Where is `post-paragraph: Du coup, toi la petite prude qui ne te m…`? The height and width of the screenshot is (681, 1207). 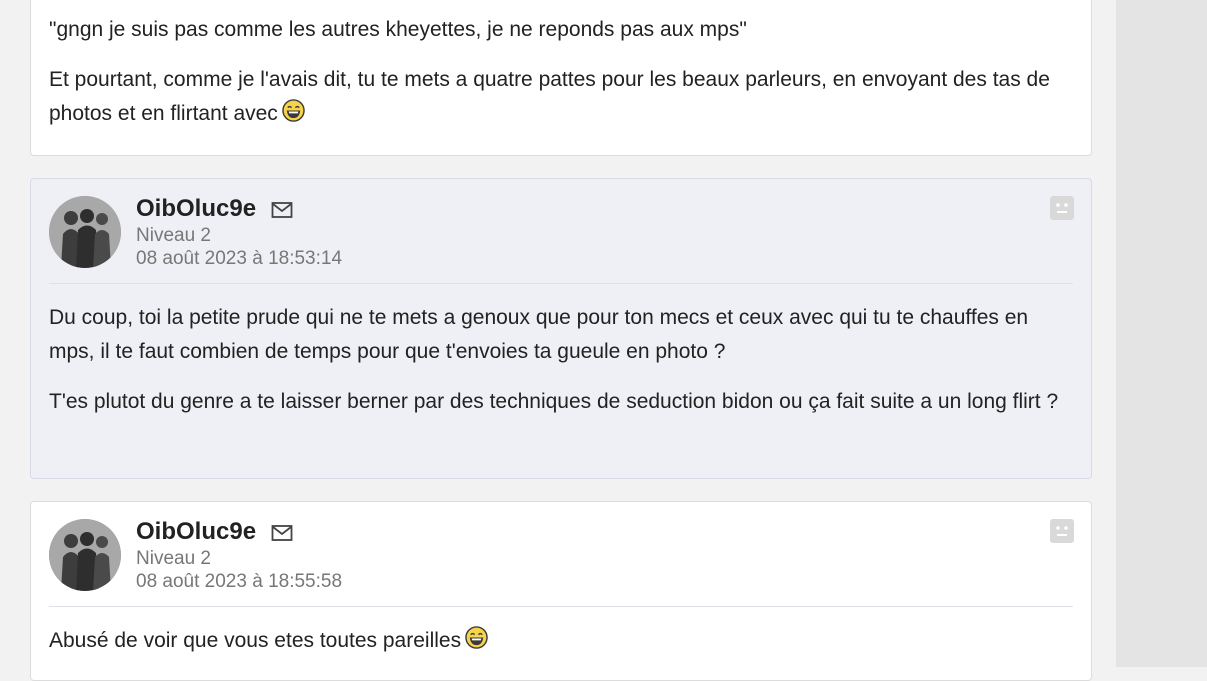
post-paragraph: Du coup, toi la petite prude qui ne te m… is located at coordinates (539, 334).